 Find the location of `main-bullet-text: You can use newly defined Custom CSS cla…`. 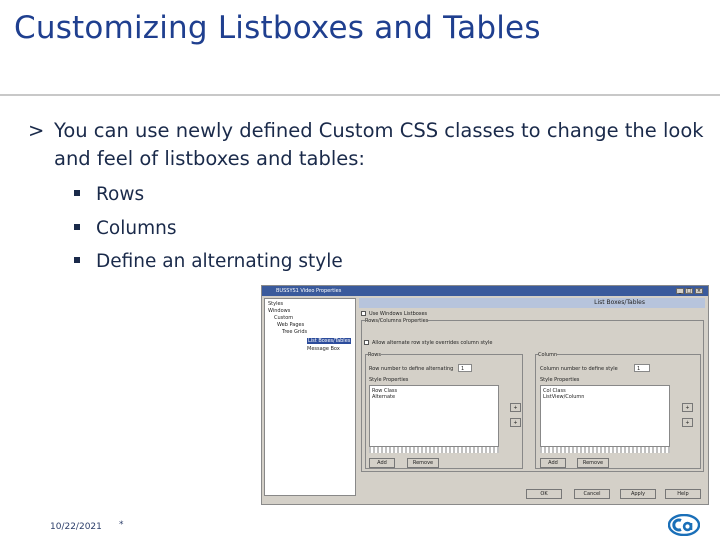

main-bullet-text: You can use newly defined Custom CSS cla… is located at coordinates (379, 144).